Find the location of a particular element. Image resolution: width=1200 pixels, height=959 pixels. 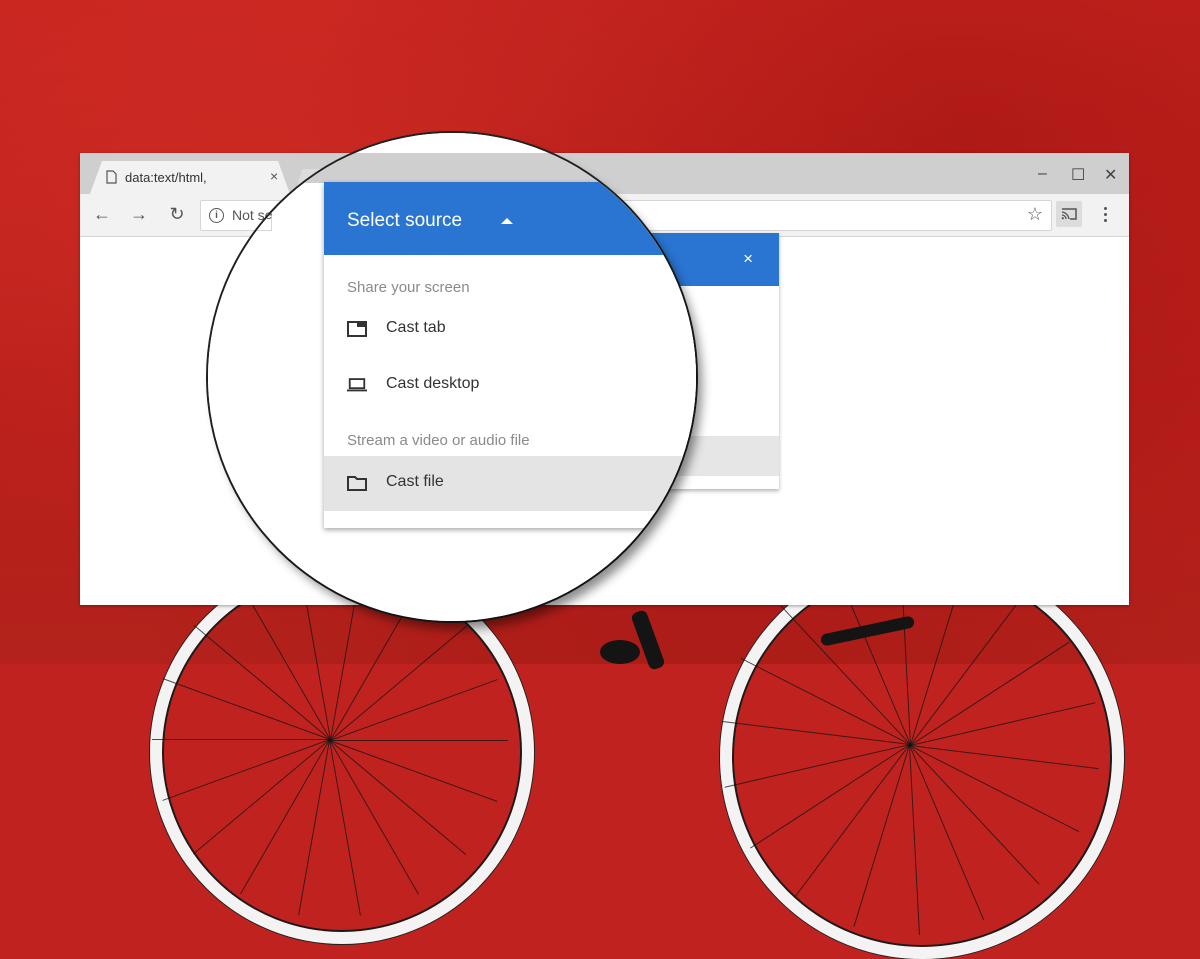

bicycle-crank is located at coordinates (620, 652).